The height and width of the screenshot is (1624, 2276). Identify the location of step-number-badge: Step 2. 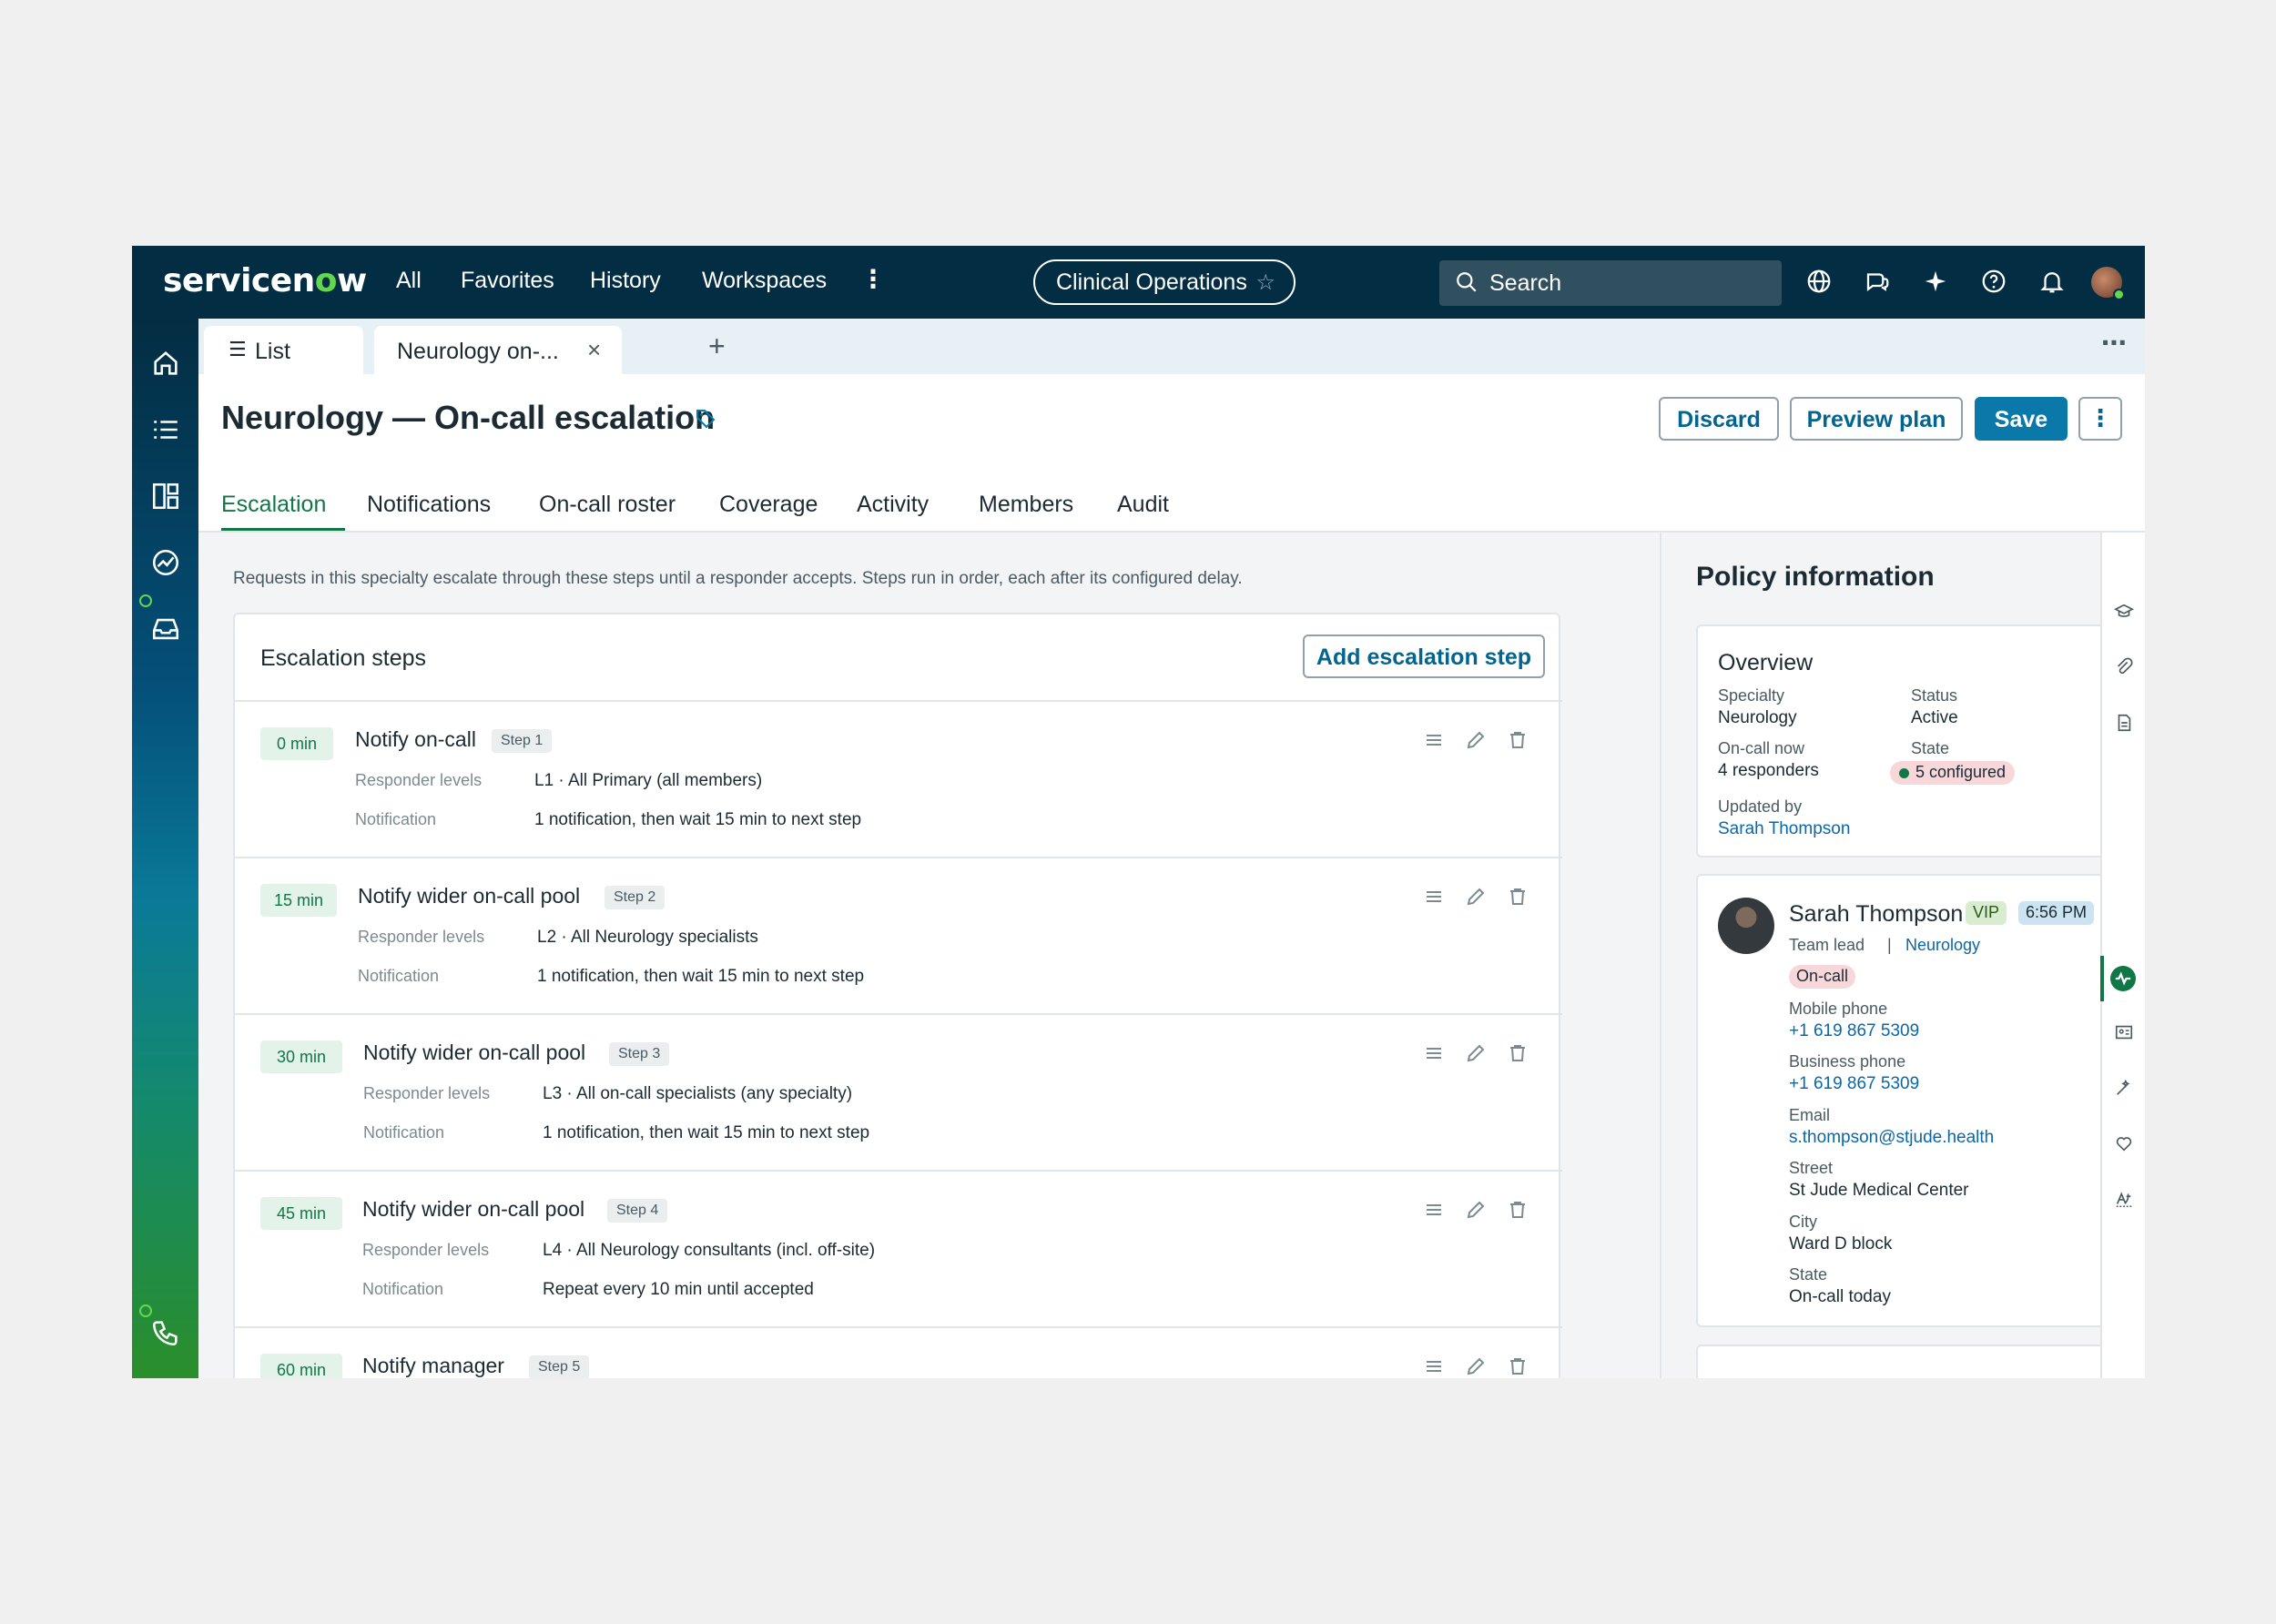
(635, 897).